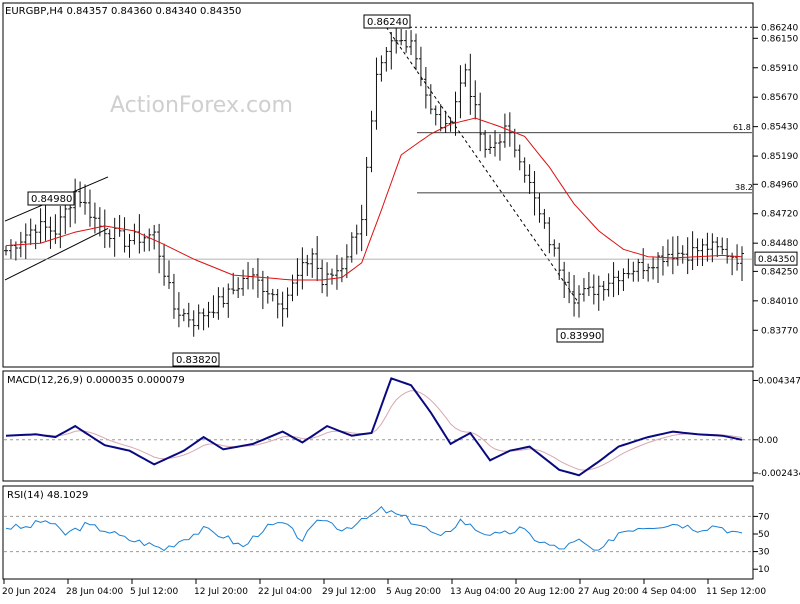  What do you see at coordinates (96, 380) in the screenshot?
I see `macd-label: MACD(12,26,9) 0.000035 0.000079` at bounding box center [96, 380].